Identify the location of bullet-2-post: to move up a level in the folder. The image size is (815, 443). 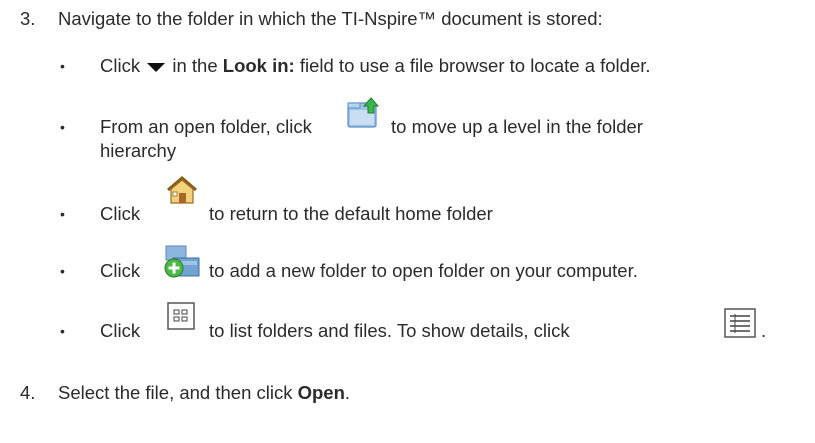
(517, 126).